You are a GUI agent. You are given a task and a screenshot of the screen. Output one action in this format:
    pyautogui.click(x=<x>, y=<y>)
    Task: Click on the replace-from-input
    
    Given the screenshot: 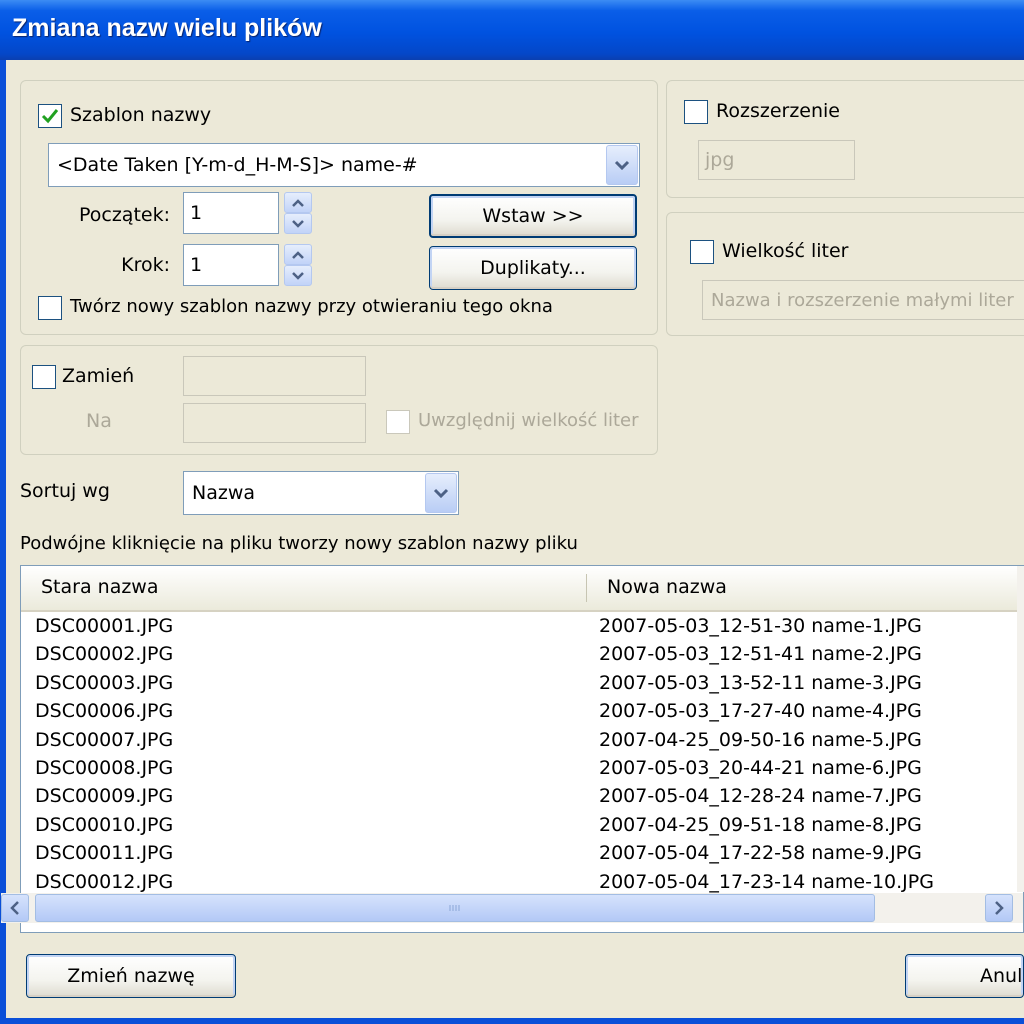 What is the action you would take?
    pyautogui.click(x=274, y=376)
    